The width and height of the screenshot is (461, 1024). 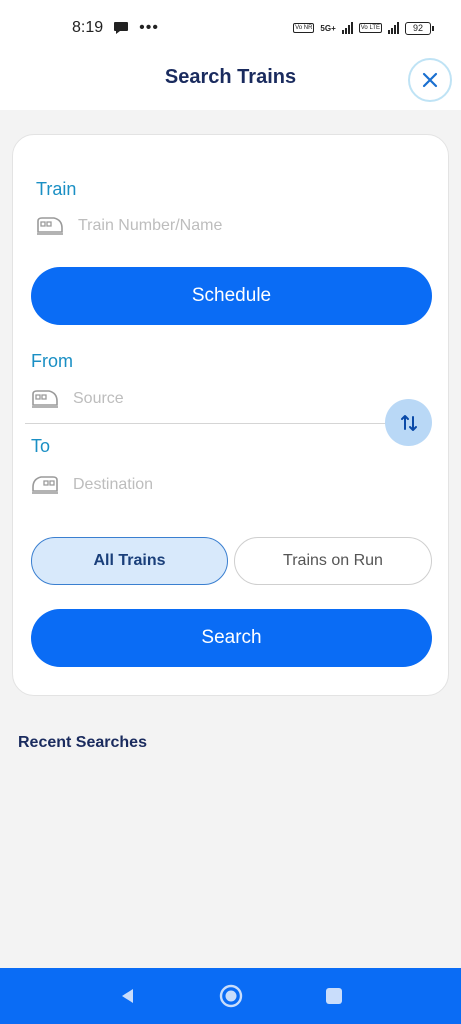 I want to click on all-trains-toggle: All Trains, so click(x=129, y=561).